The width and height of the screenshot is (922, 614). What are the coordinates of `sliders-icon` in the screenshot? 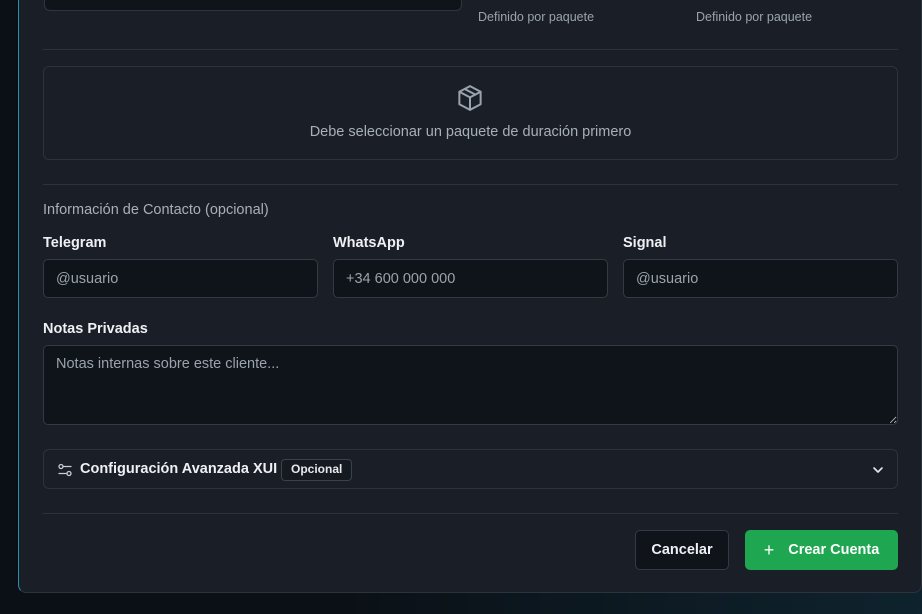 It's located at (65, 470).